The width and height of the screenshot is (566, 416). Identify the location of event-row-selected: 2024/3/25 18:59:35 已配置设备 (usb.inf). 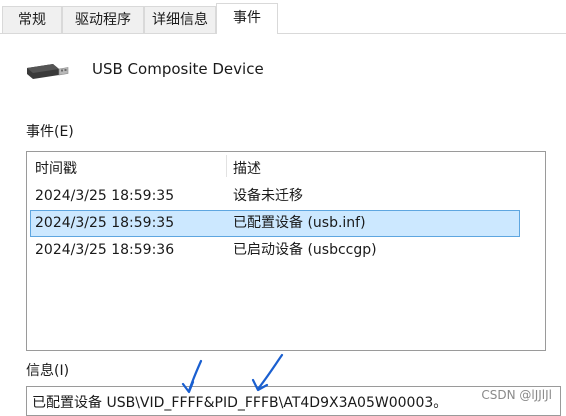
(275, 223).